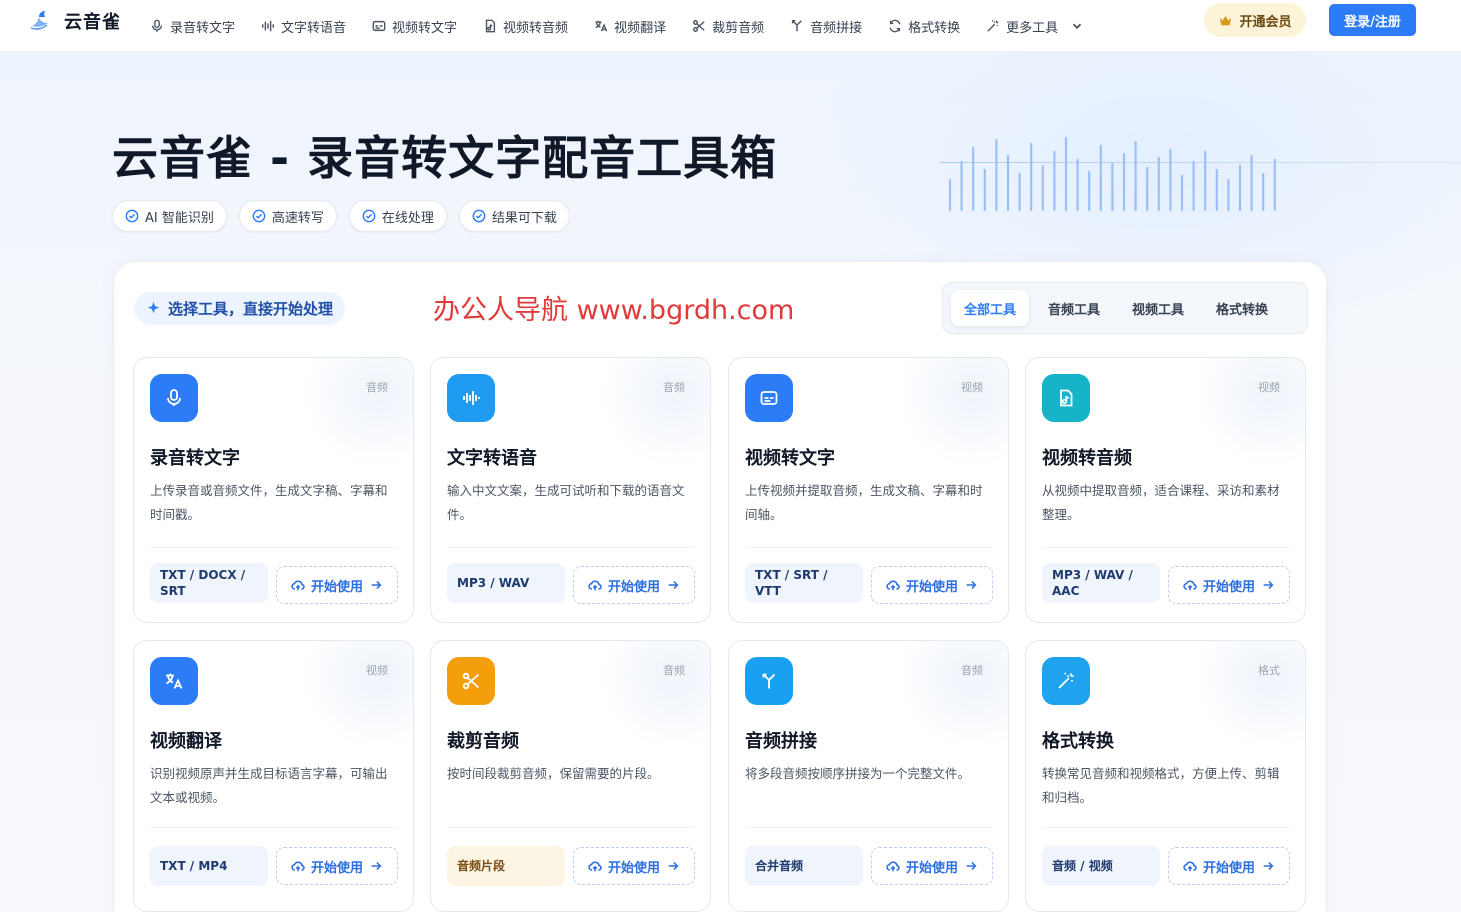 The image size is (1461, 912). I want to click on merge-icon-tile, so click(769, 681).